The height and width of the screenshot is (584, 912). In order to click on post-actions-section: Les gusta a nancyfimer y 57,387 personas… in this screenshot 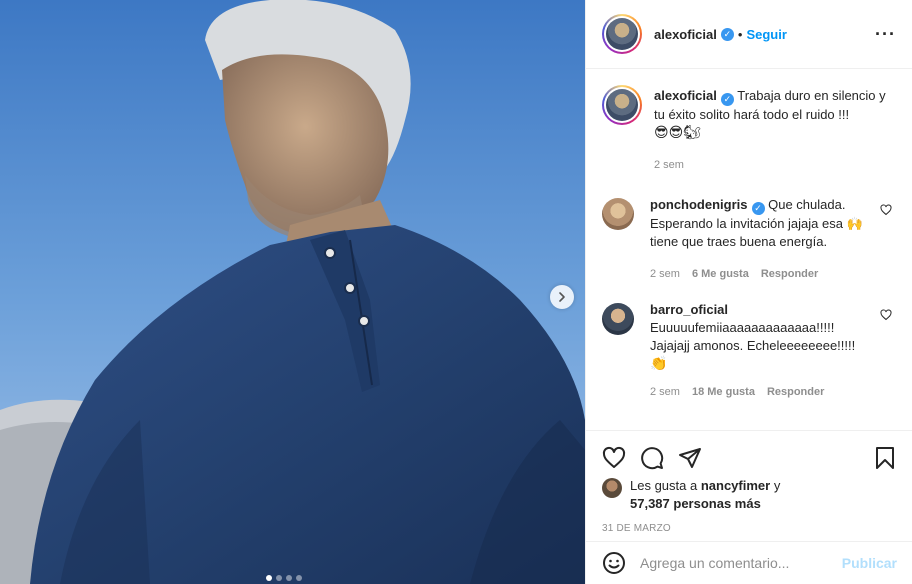, I will do `click(749, 482)`.